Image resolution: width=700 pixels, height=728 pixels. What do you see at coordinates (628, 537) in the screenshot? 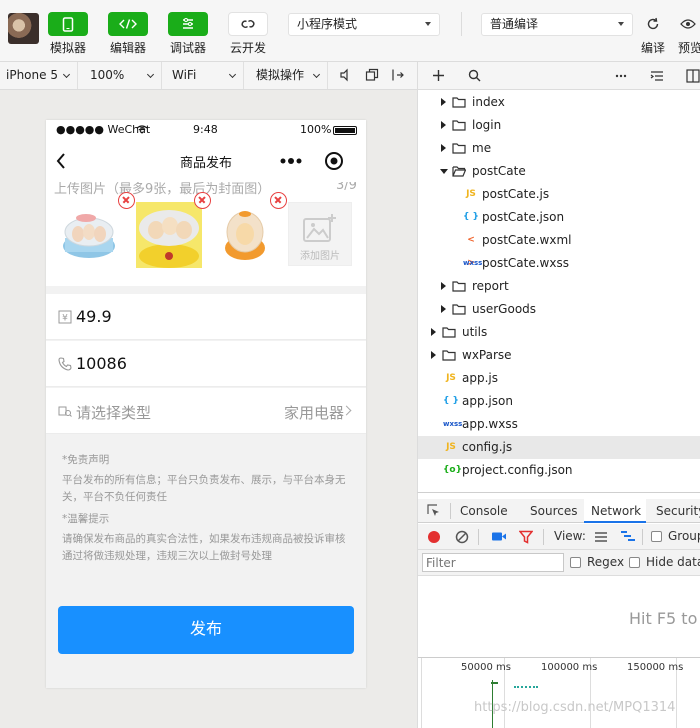
I see `waterfall-view-icon` at bounding box center [628, 537].